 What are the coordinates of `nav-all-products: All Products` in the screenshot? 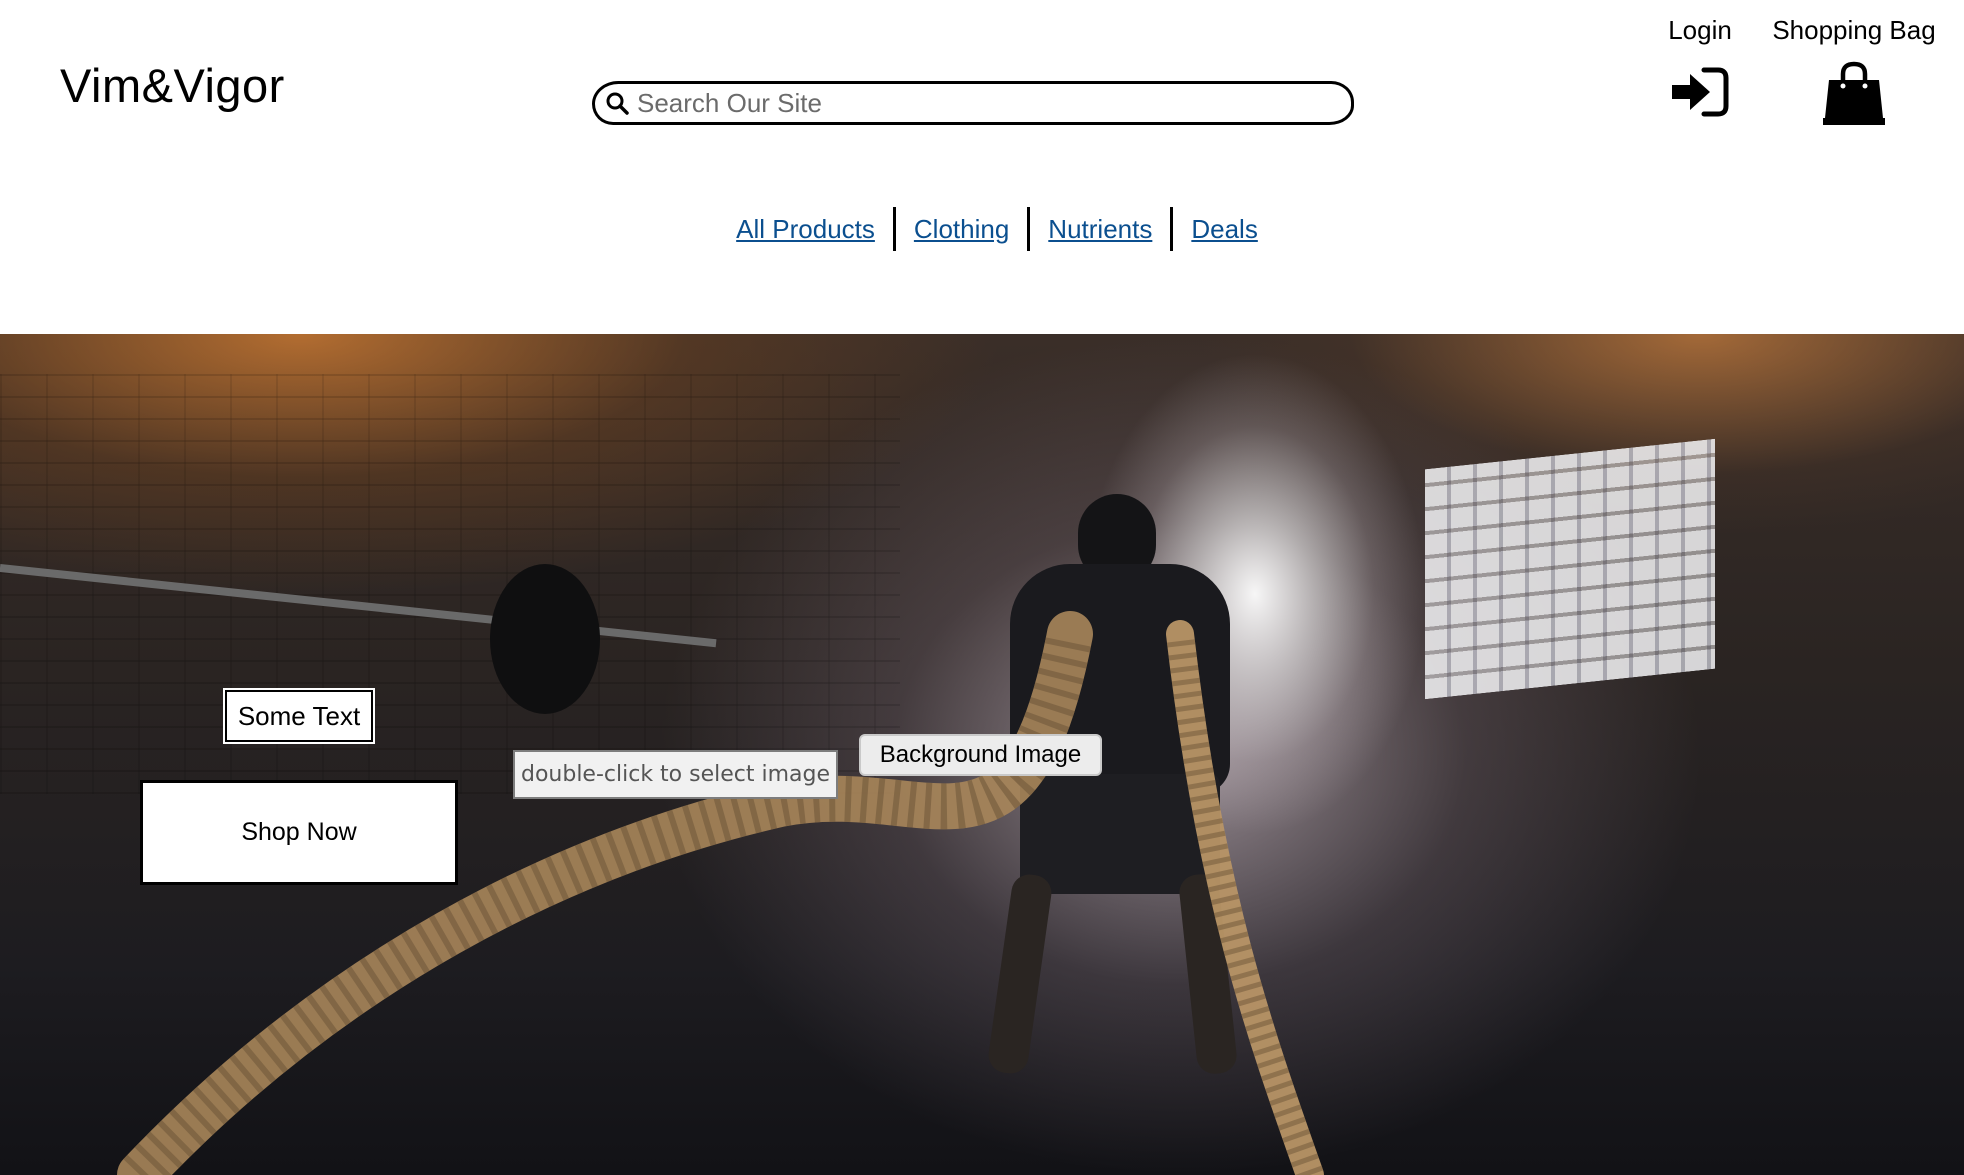 It's located at (805, 229).